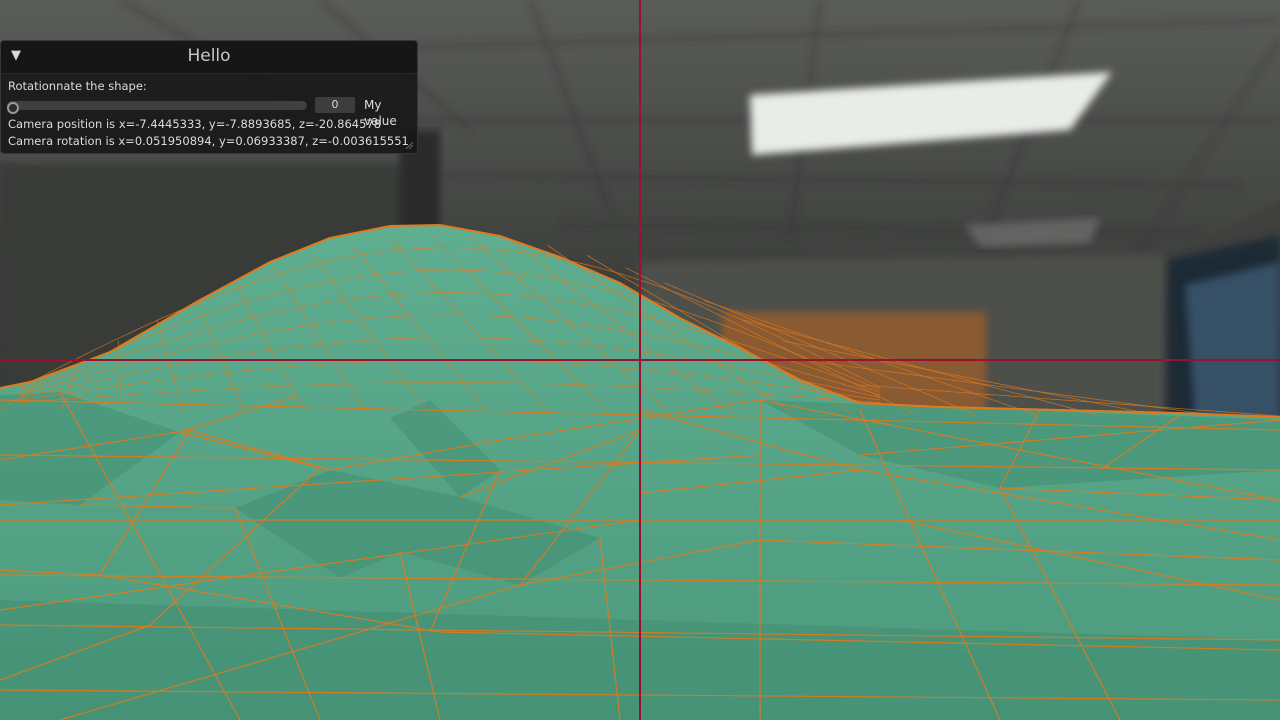 This screenshot has width=1280, height=720. I want to click on slider-knob, so click(13, 108).